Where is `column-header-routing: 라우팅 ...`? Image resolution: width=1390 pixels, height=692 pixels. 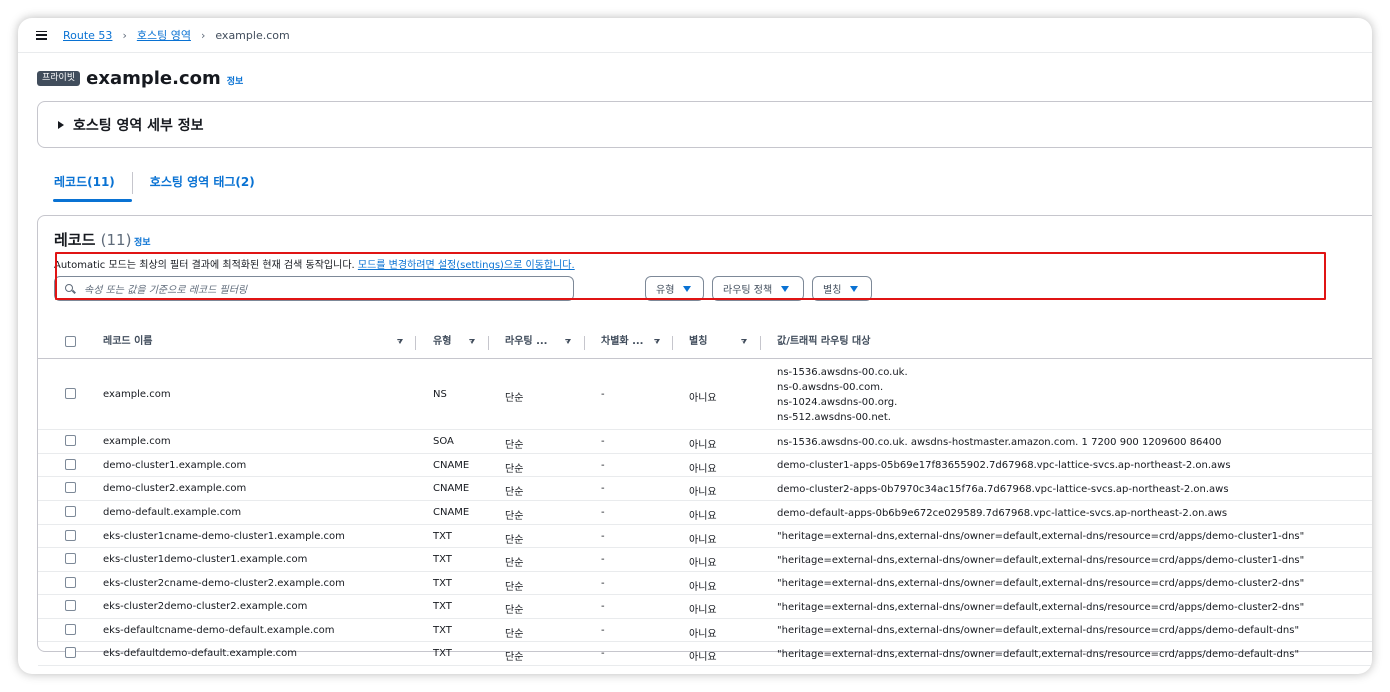 column-header-routing: 라우팅 ... is located at coordinates (526, 342).